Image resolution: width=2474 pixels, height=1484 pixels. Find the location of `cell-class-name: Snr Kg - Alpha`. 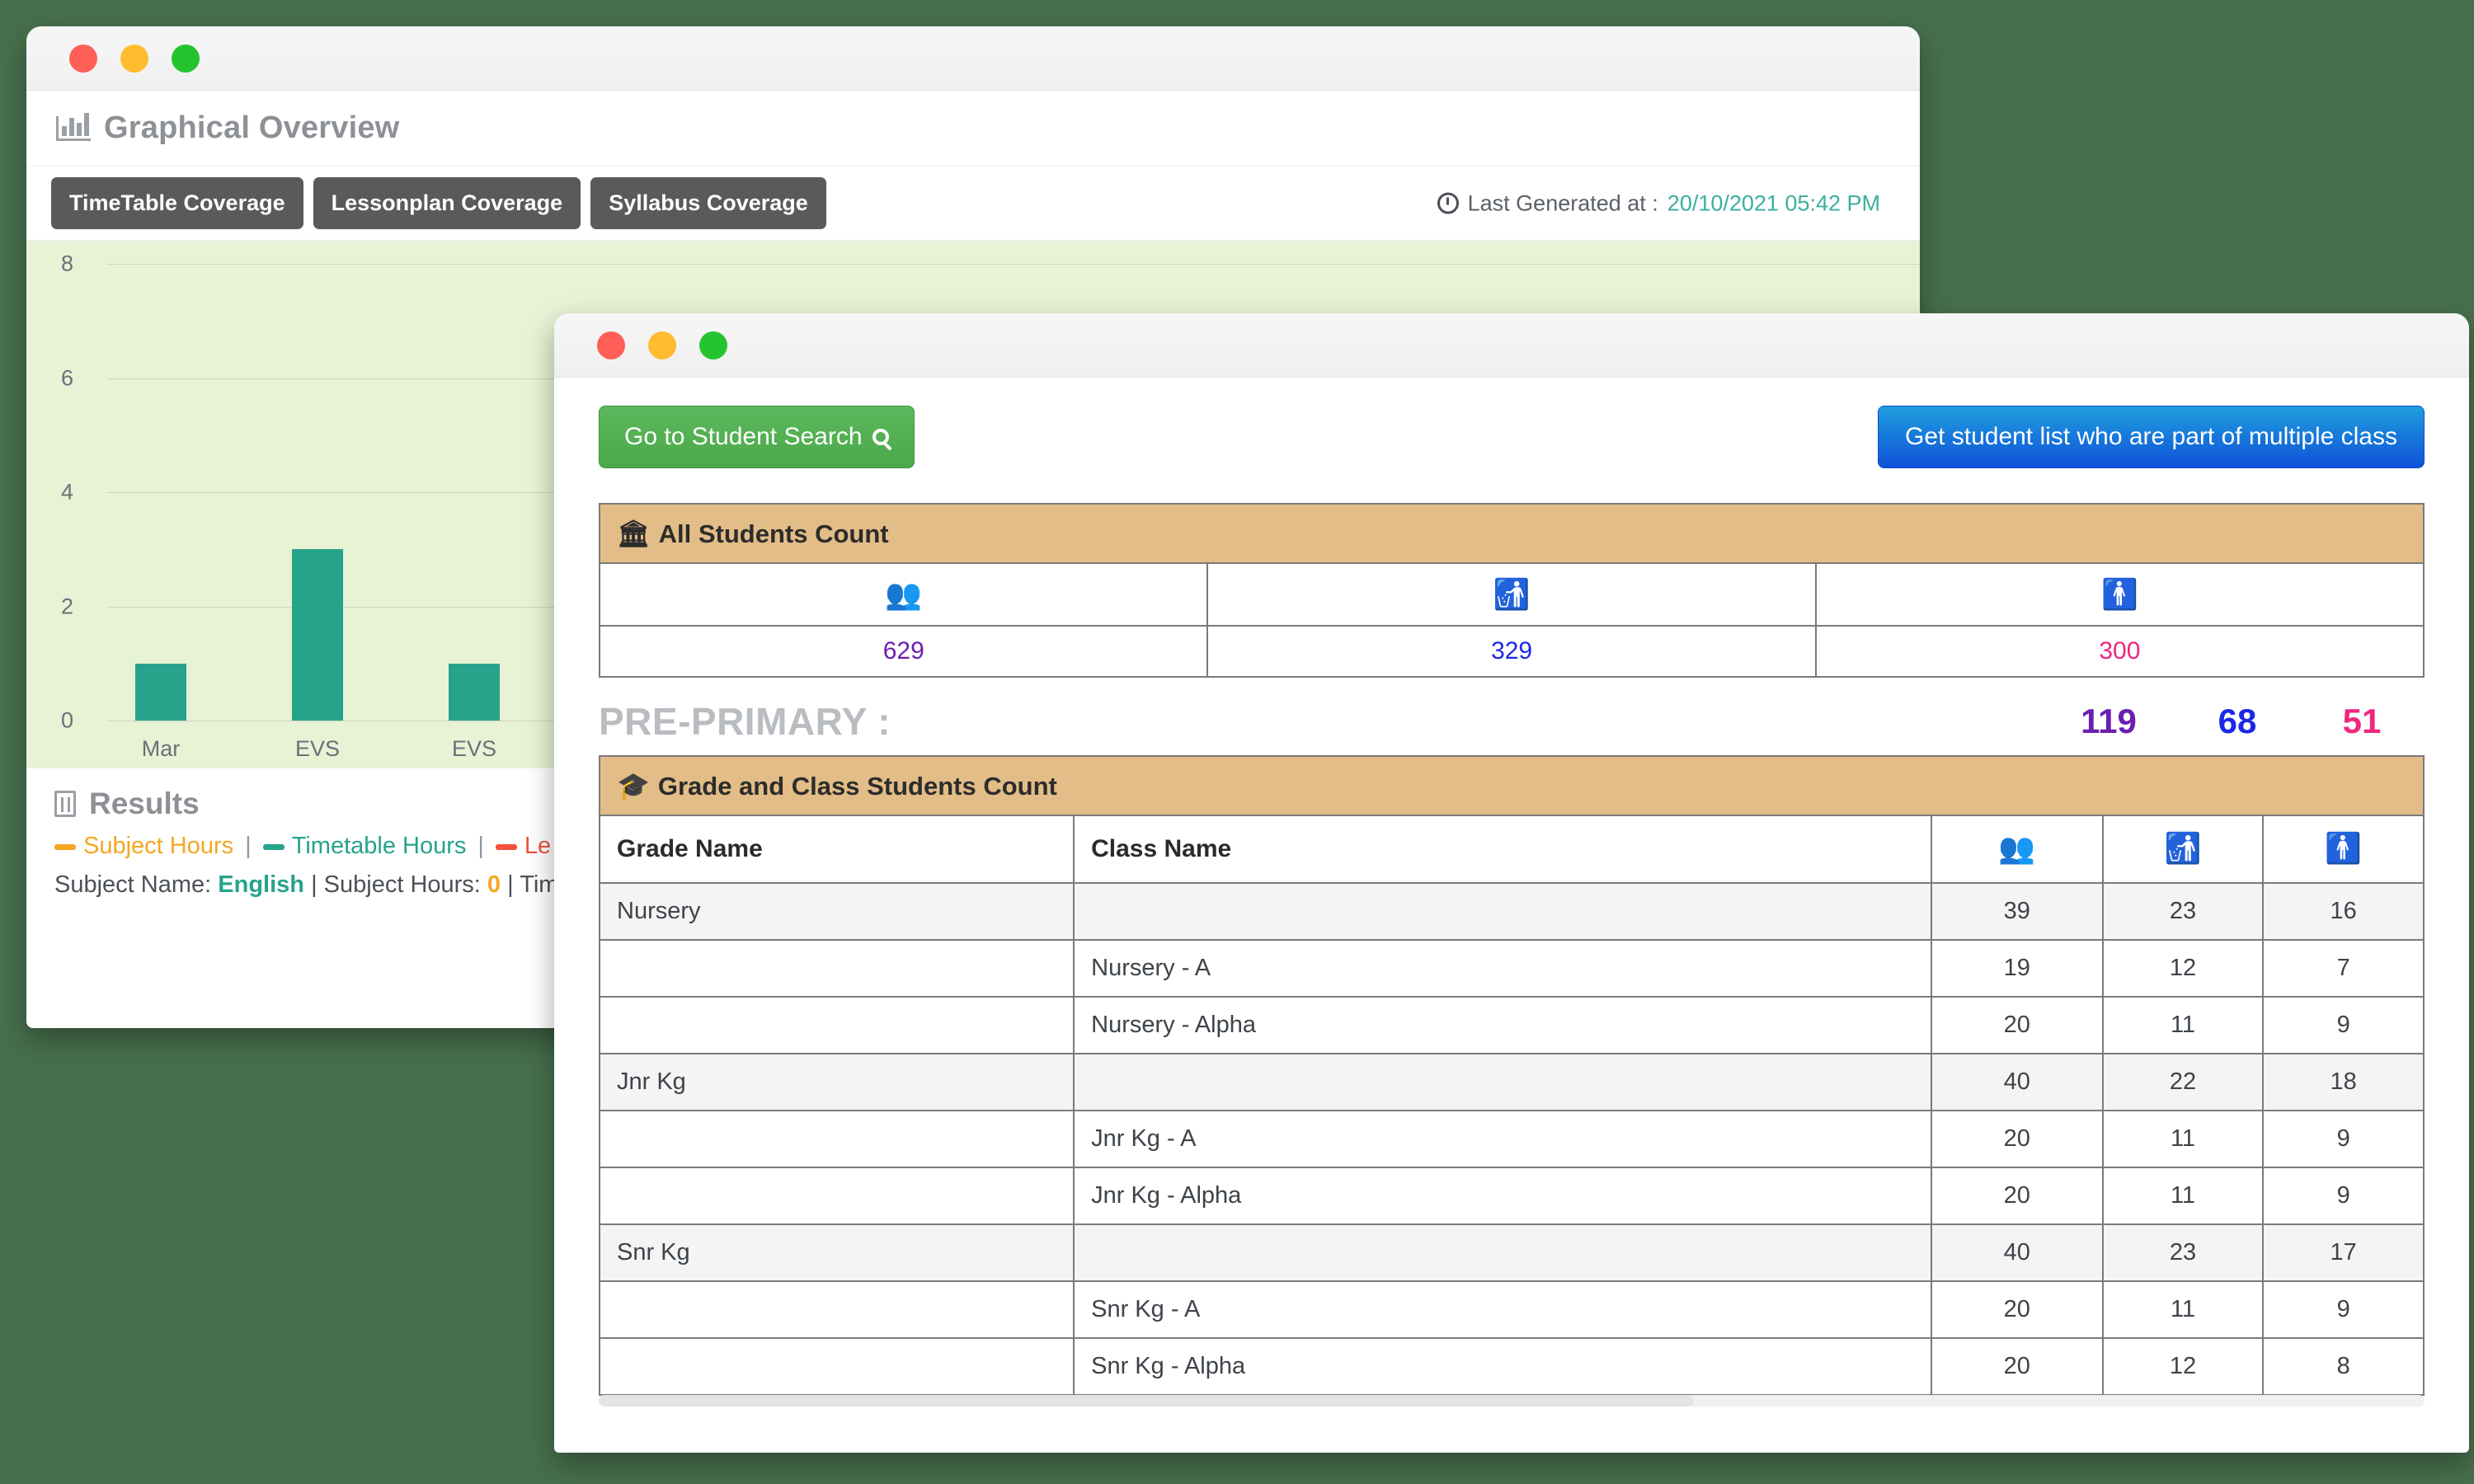

cell-class-name: Snr Kg - Alpha is located at coordinates (1502, 1366).